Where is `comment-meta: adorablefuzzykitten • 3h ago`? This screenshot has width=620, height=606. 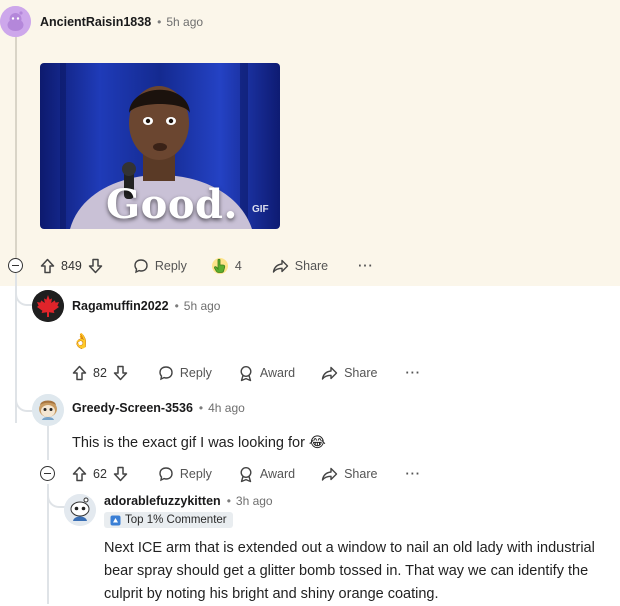
comment-meta: adorablefuzzykitten • 3h ago is located at coordinates (188, 501).